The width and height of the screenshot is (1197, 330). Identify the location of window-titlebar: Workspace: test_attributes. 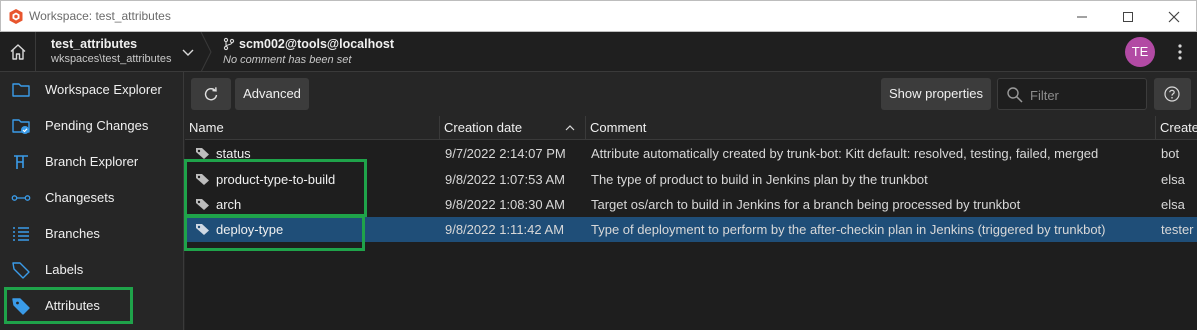
(598, 16).